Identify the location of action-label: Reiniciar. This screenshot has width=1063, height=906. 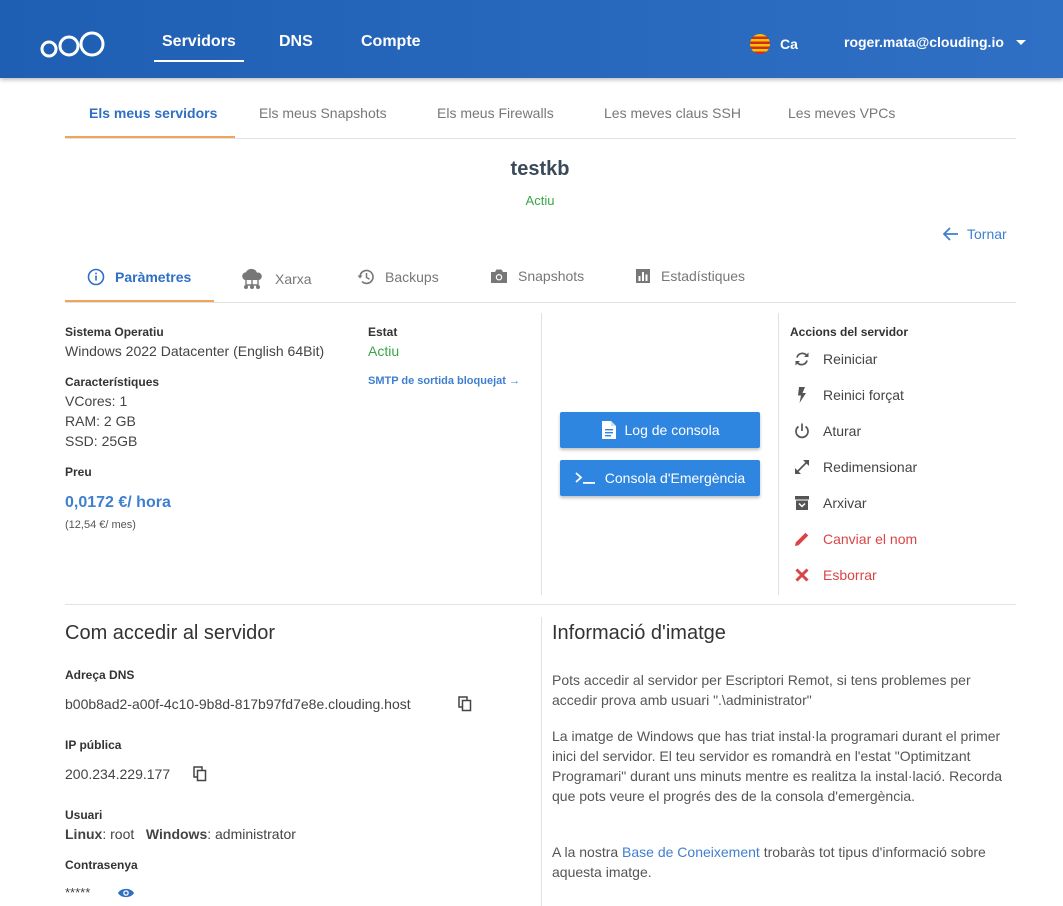
(850, 359).